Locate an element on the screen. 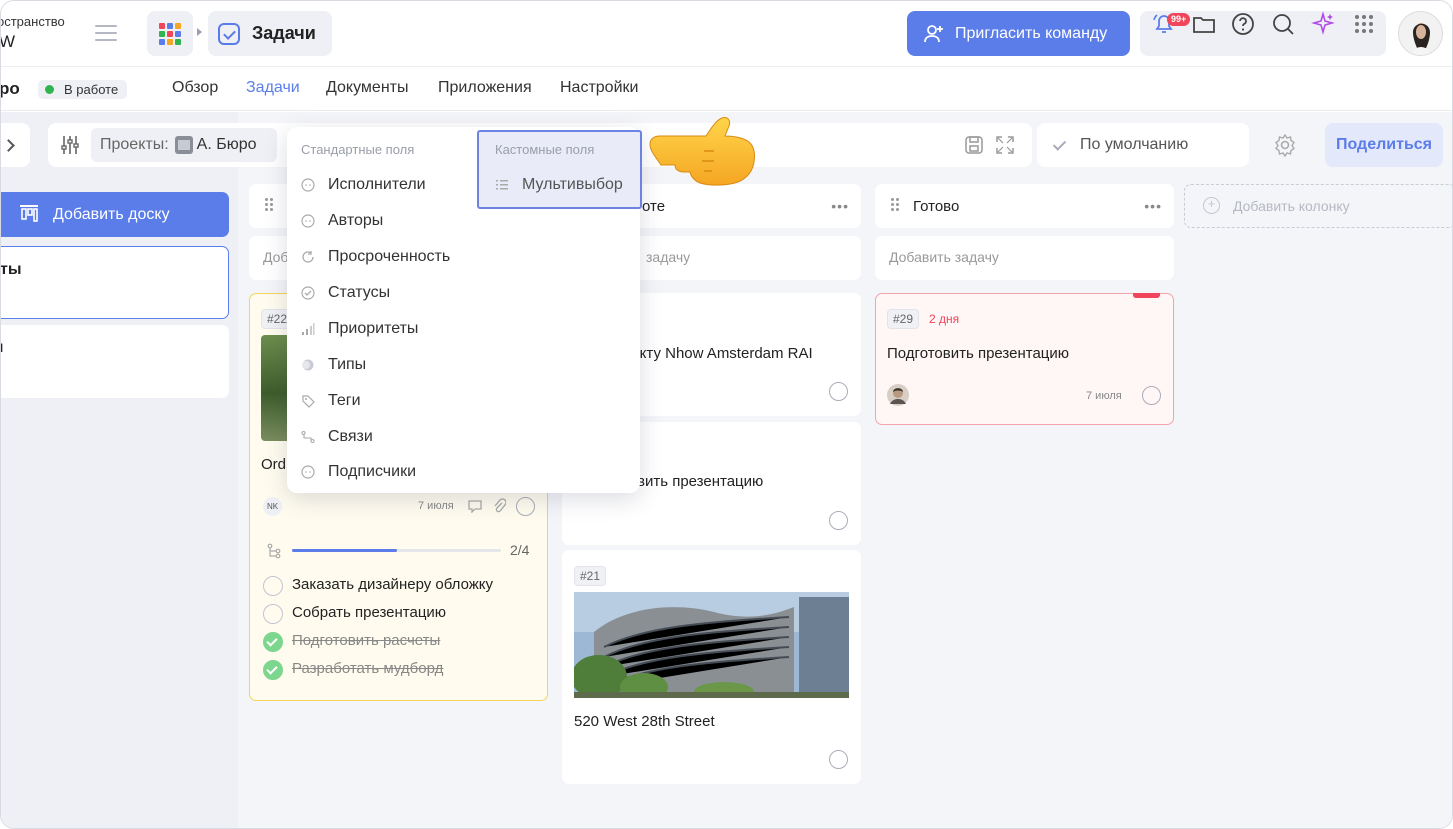 The image size is (1453, 829). field-option-label: Исполнители is located at coordinates (377, 184).